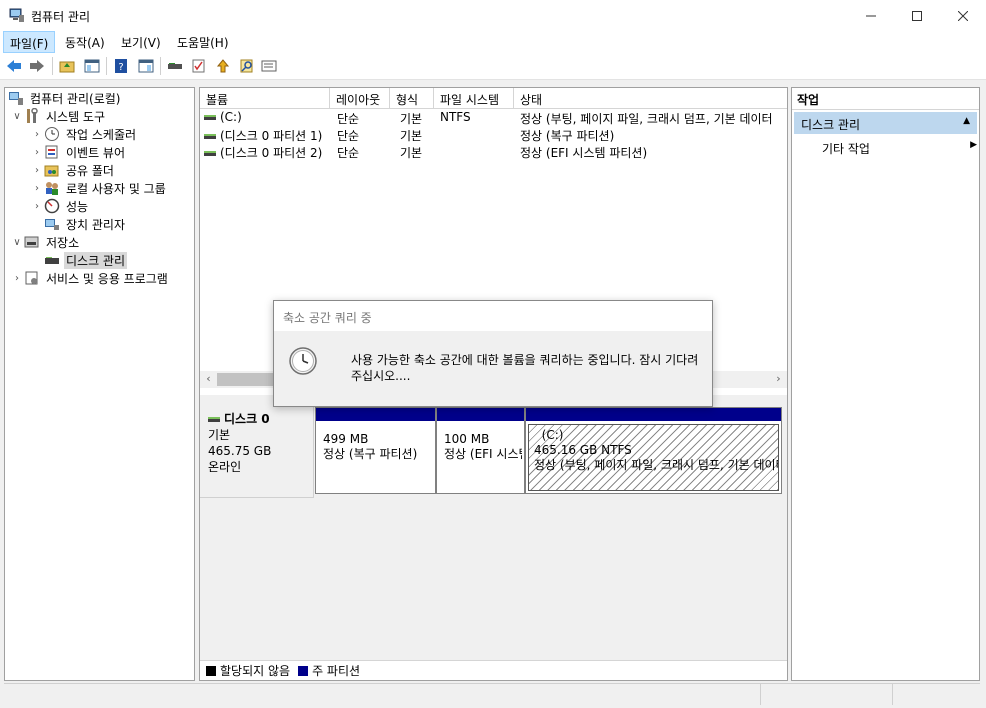 The image size is (986, 708). I want to click on column-status: 상태, so click(650, 98).